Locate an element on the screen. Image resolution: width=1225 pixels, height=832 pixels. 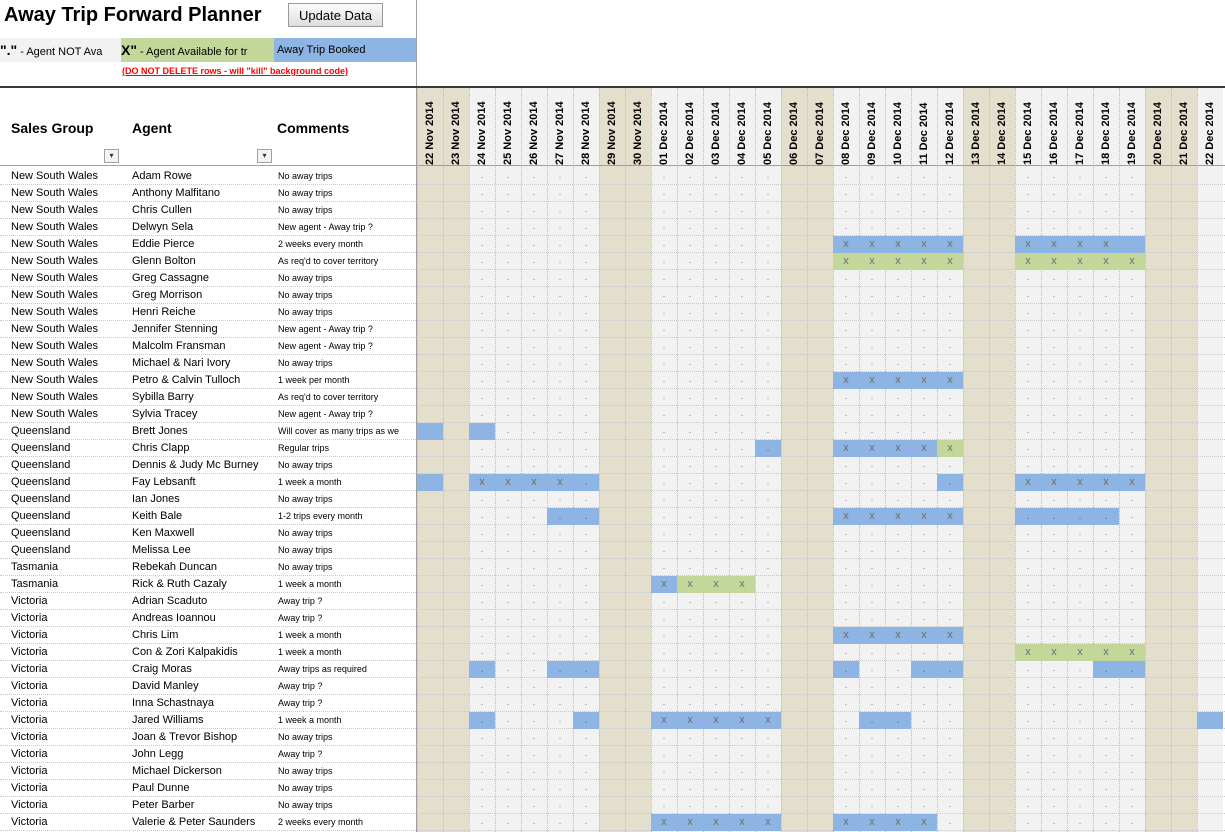
agent-cell: David Manley is located at coordinates (203, 686).